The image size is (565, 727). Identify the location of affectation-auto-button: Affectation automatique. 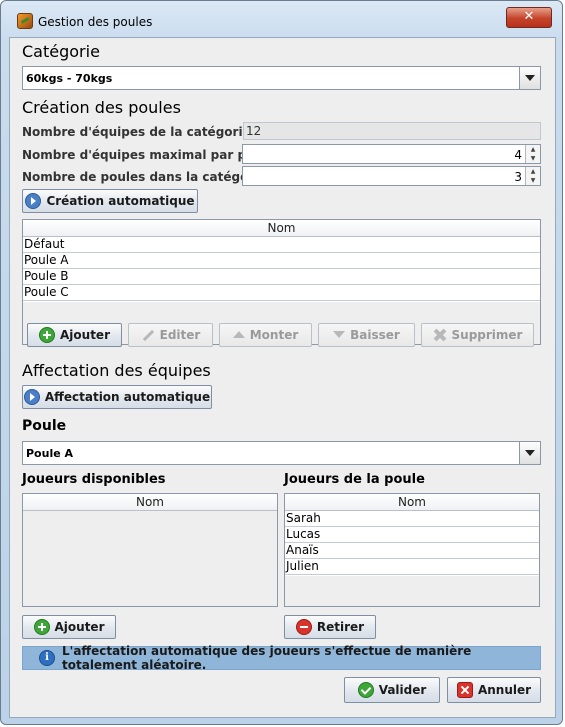
(117, 397).